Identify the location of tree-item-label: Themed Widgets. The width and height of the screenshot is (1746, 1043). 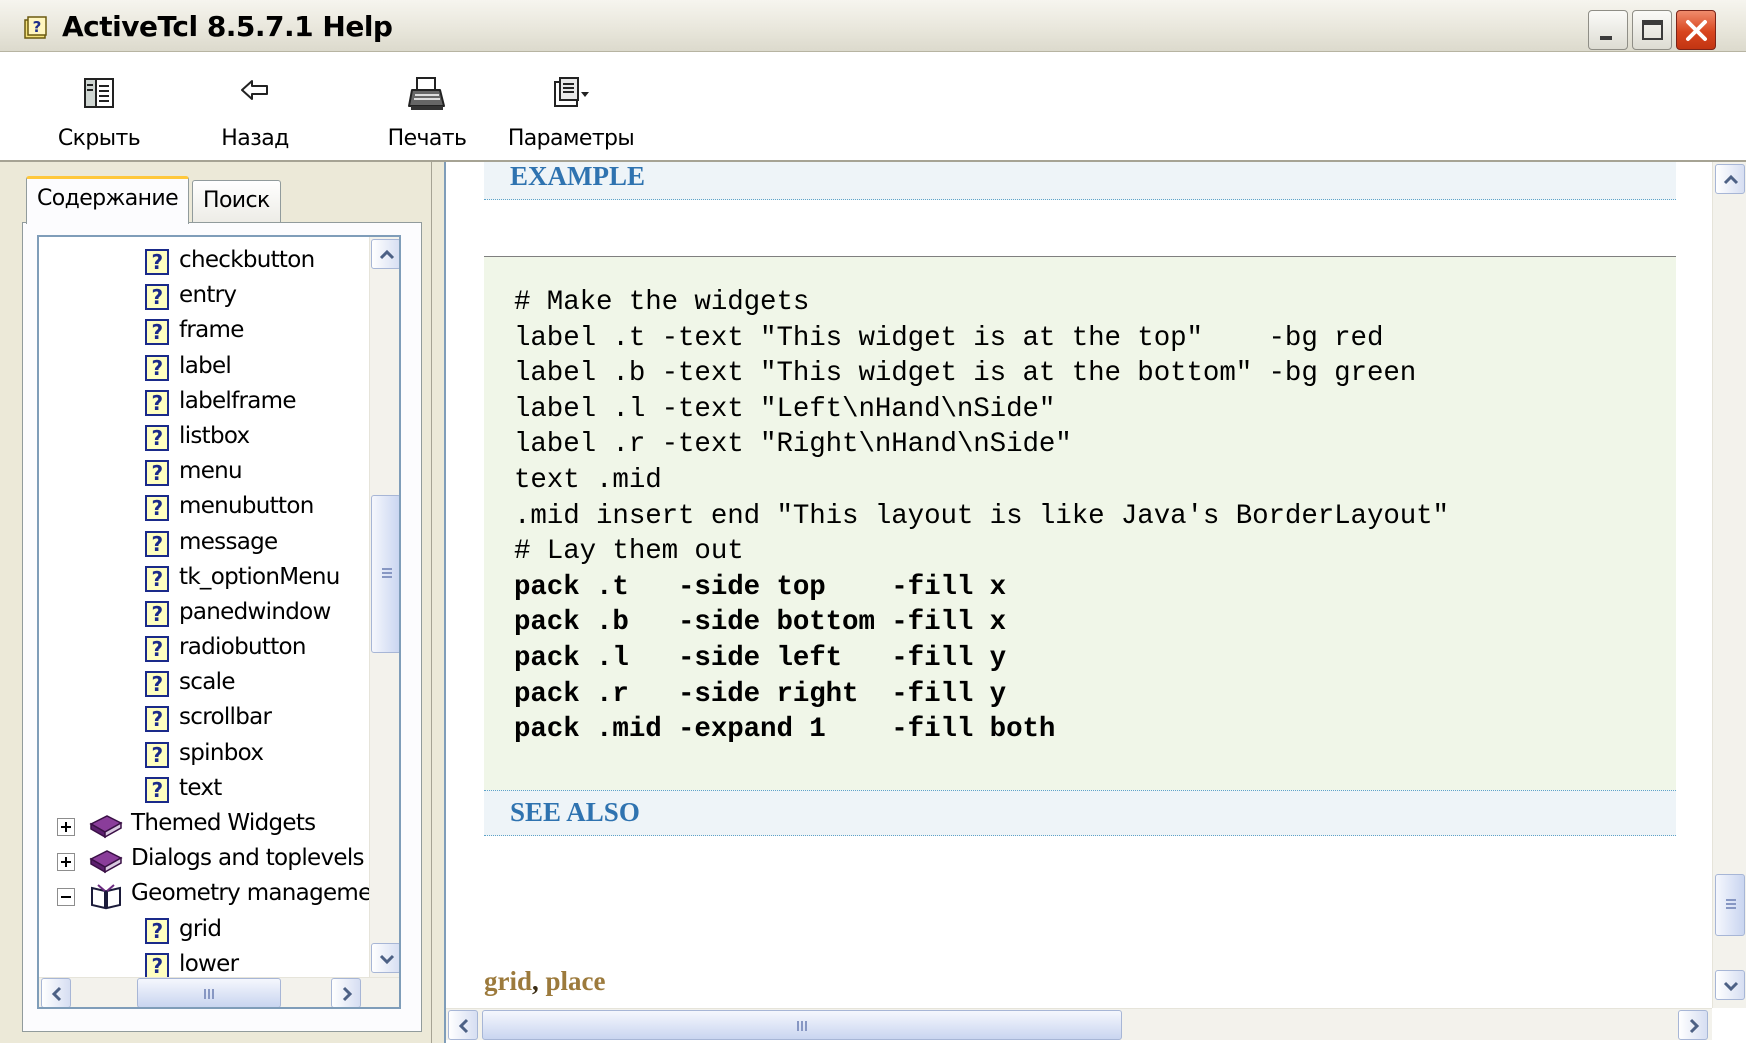
(223, 823).